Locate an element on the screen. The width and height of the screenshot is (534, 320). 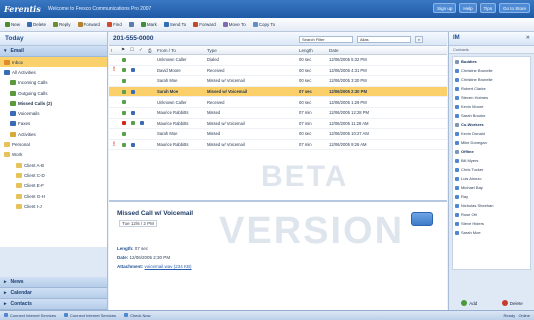
folder-item: Client A-B is located at coordinates (53, 165).